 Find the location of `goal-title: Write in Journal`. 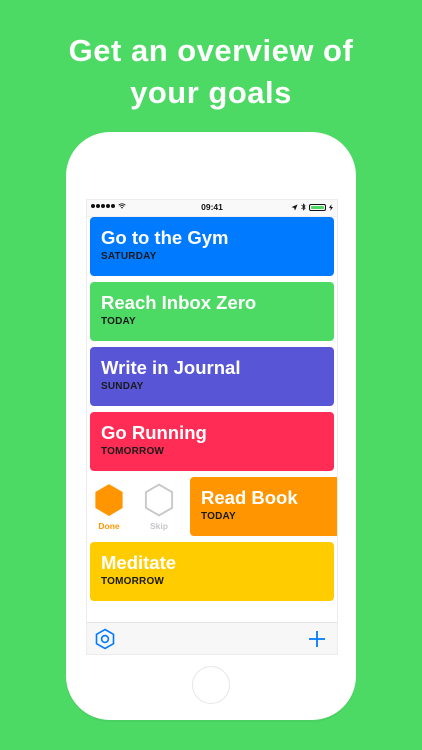

goal-title: Write in Journal is located at coordinates (171, 367).